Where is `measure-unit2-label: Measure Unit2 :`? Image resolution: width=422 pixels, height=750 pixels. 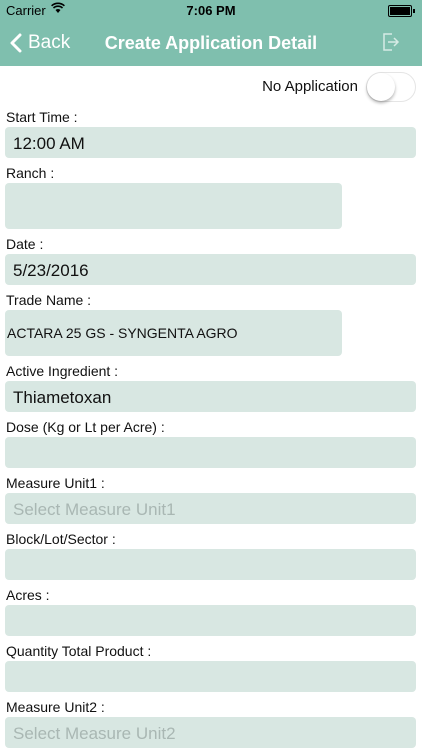
measure-unit2-label: Measure Unit2 : is located at coordinates (55, 707).